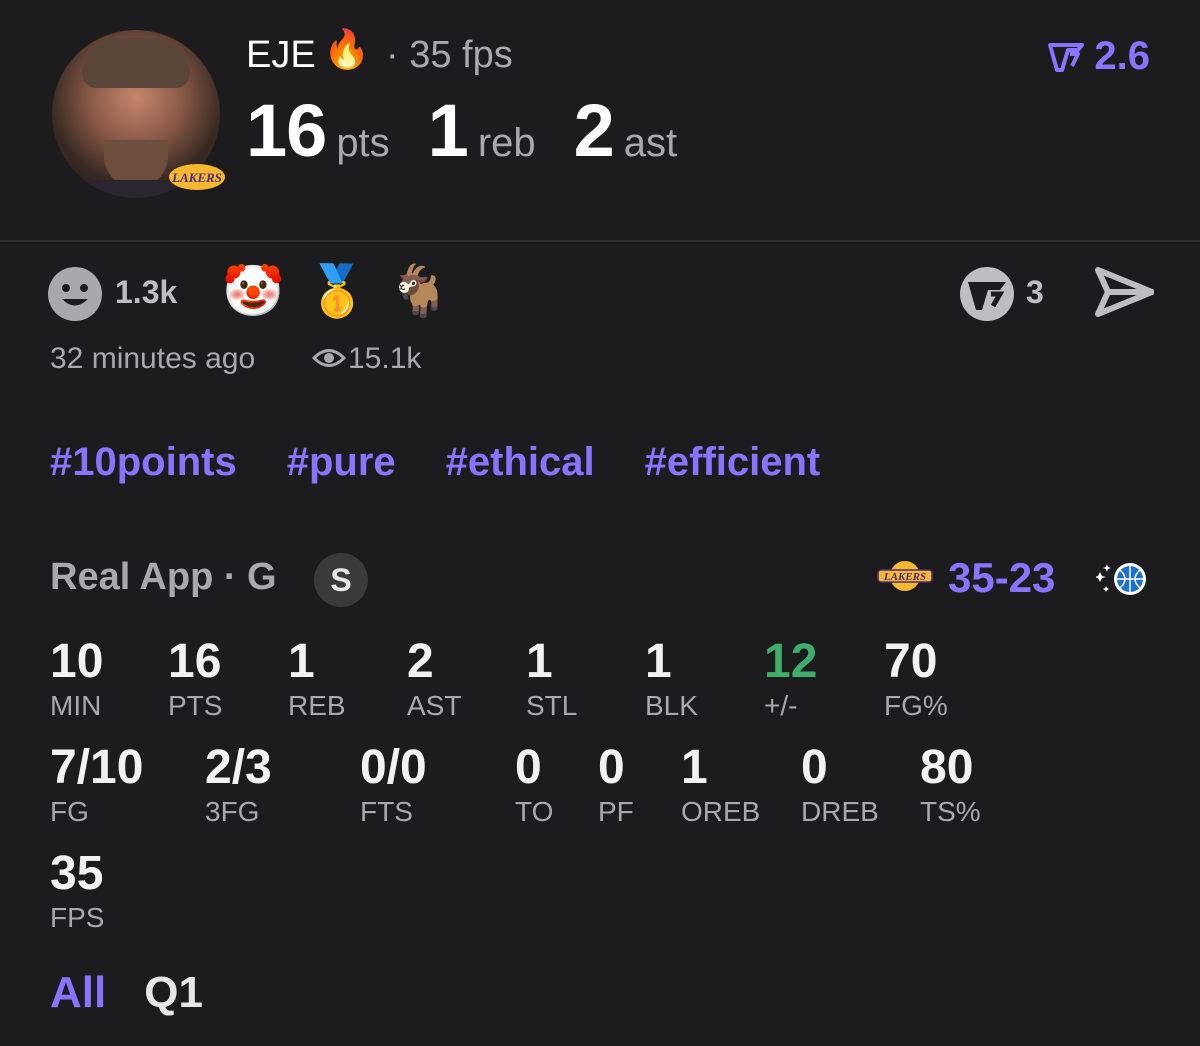 Image resolution: width=1200 pixels, height=1046 pixels. I want to click on smile-reaction-icon, so click(75, 294).